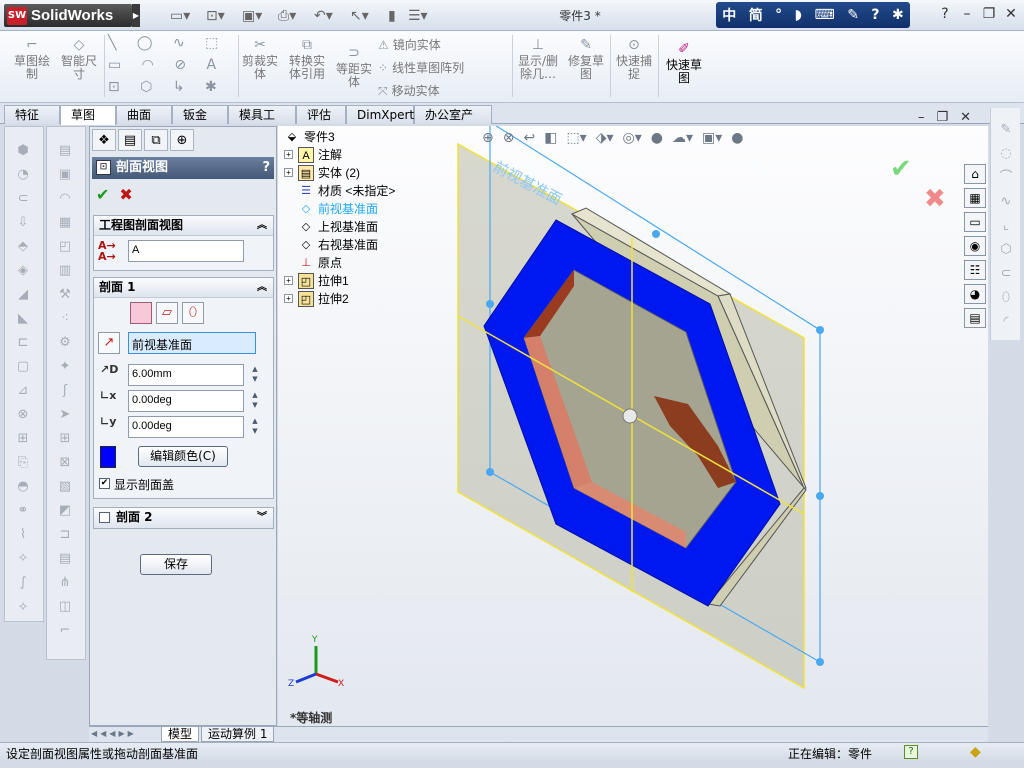 The height and width of the screenshot is (768, 1024). What do you see at coordinates (323, 16) in the screenshot?
I see `undo-icon: ↶▾` at bounding box center [323, 16].